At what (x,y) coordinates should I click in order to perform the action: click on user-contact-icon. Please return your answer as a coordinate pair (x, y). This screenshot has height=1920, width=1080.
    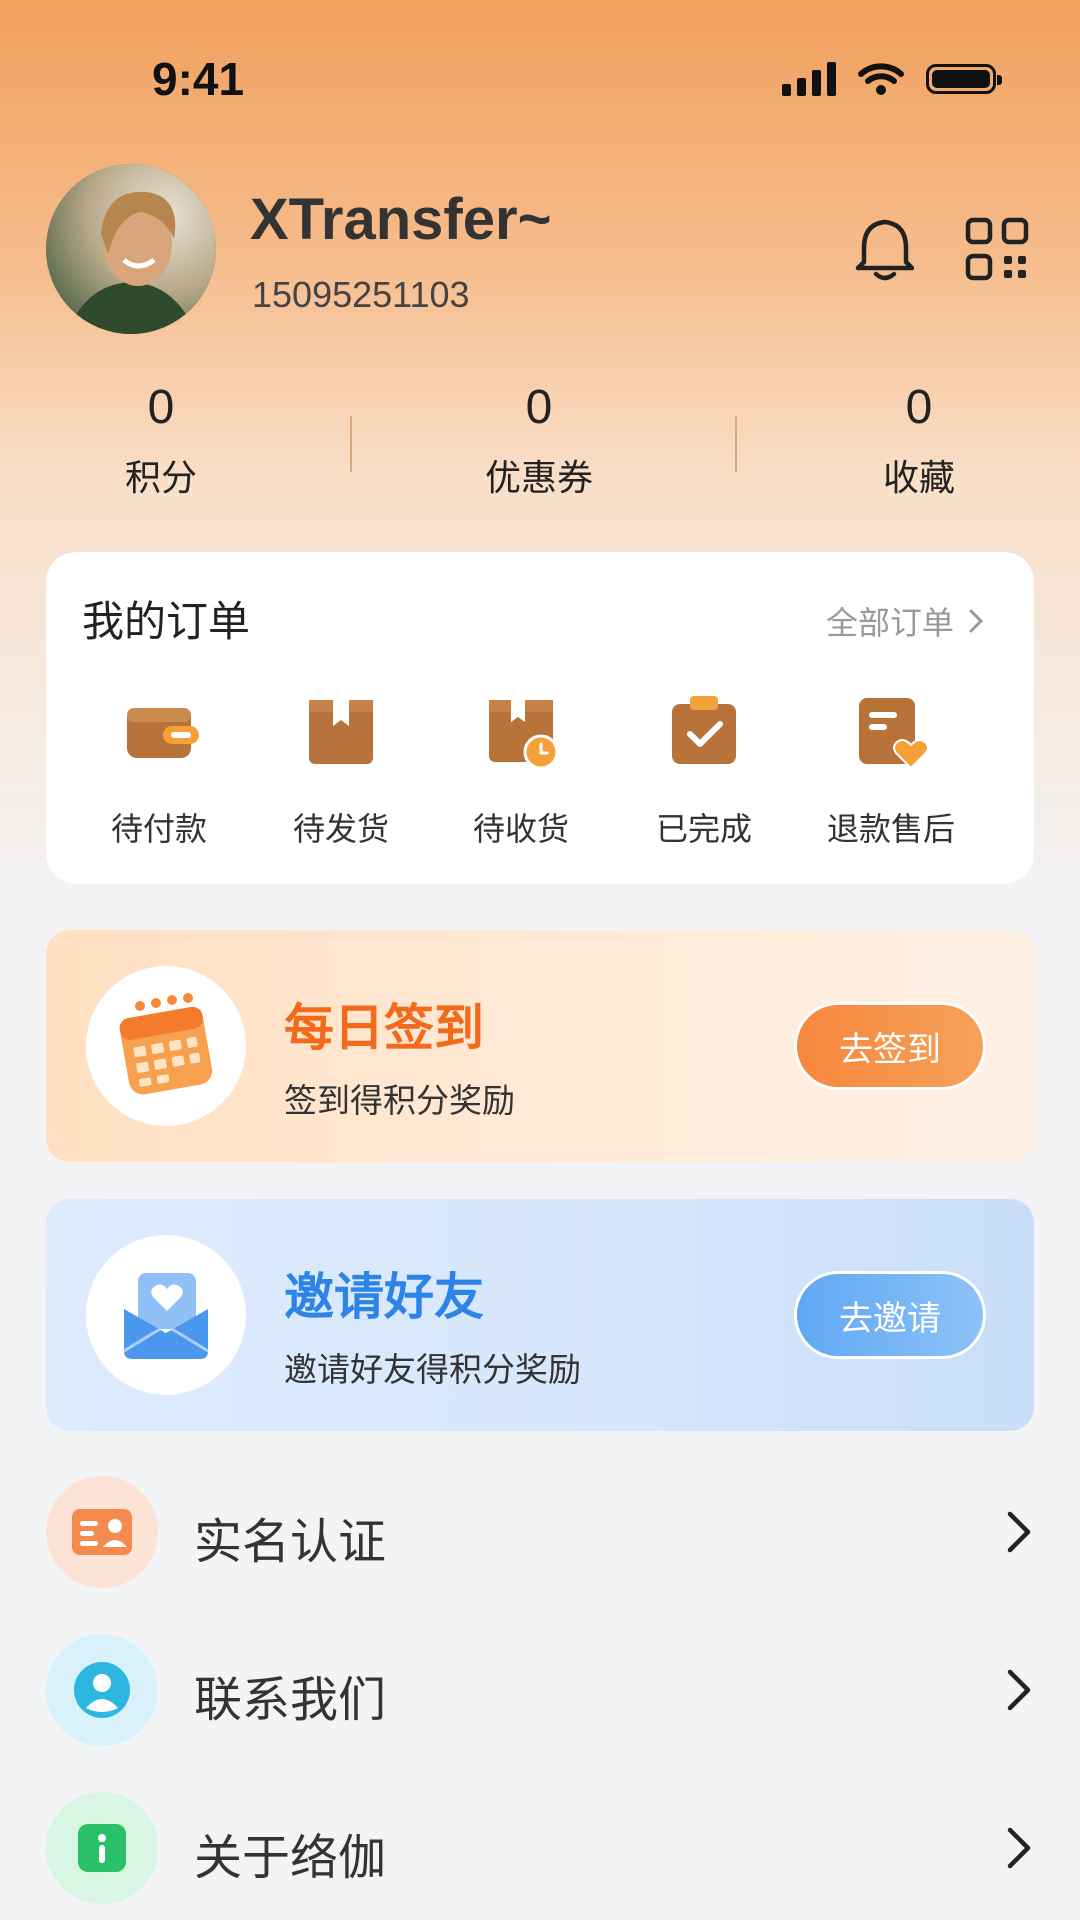
    Looking at the image, I should click on (102, 1690).